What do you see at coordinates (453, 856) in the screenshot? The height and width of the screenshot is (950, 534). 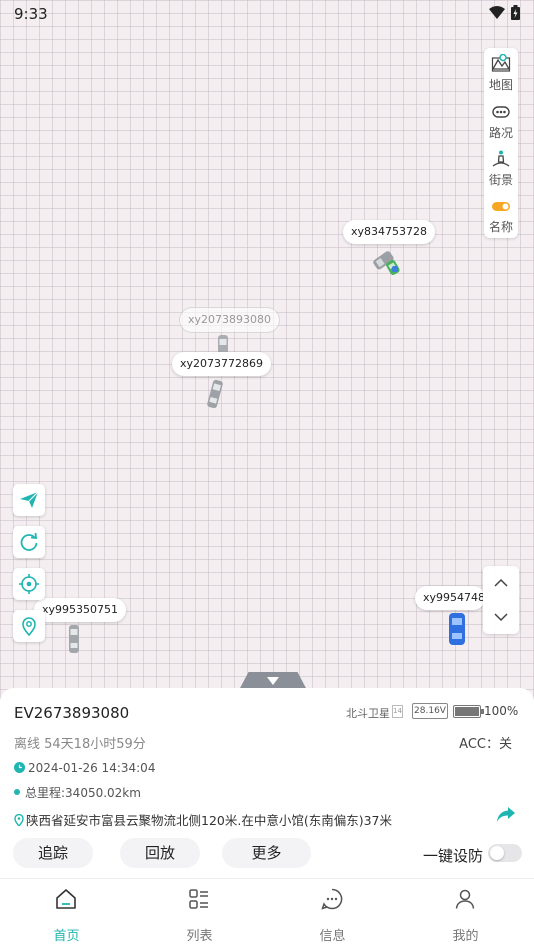 I see `arm-label: 一键设防` at bounding box center [453, 856].